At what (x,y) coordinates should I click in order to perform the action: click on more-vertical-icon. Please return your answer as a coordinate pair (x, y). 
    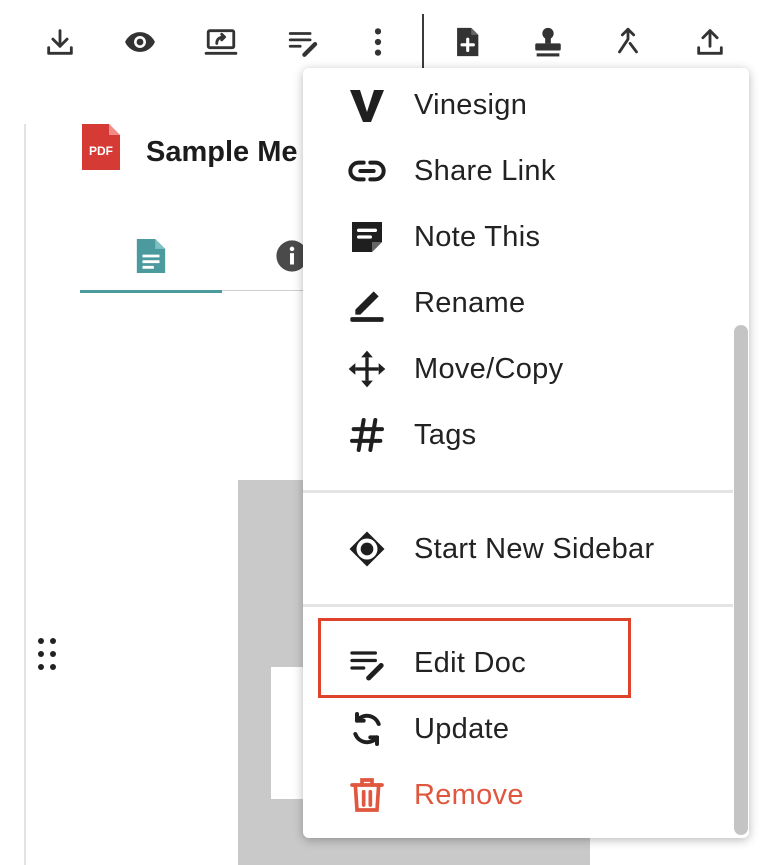
    Looking at the image, I should click on (378, 42).